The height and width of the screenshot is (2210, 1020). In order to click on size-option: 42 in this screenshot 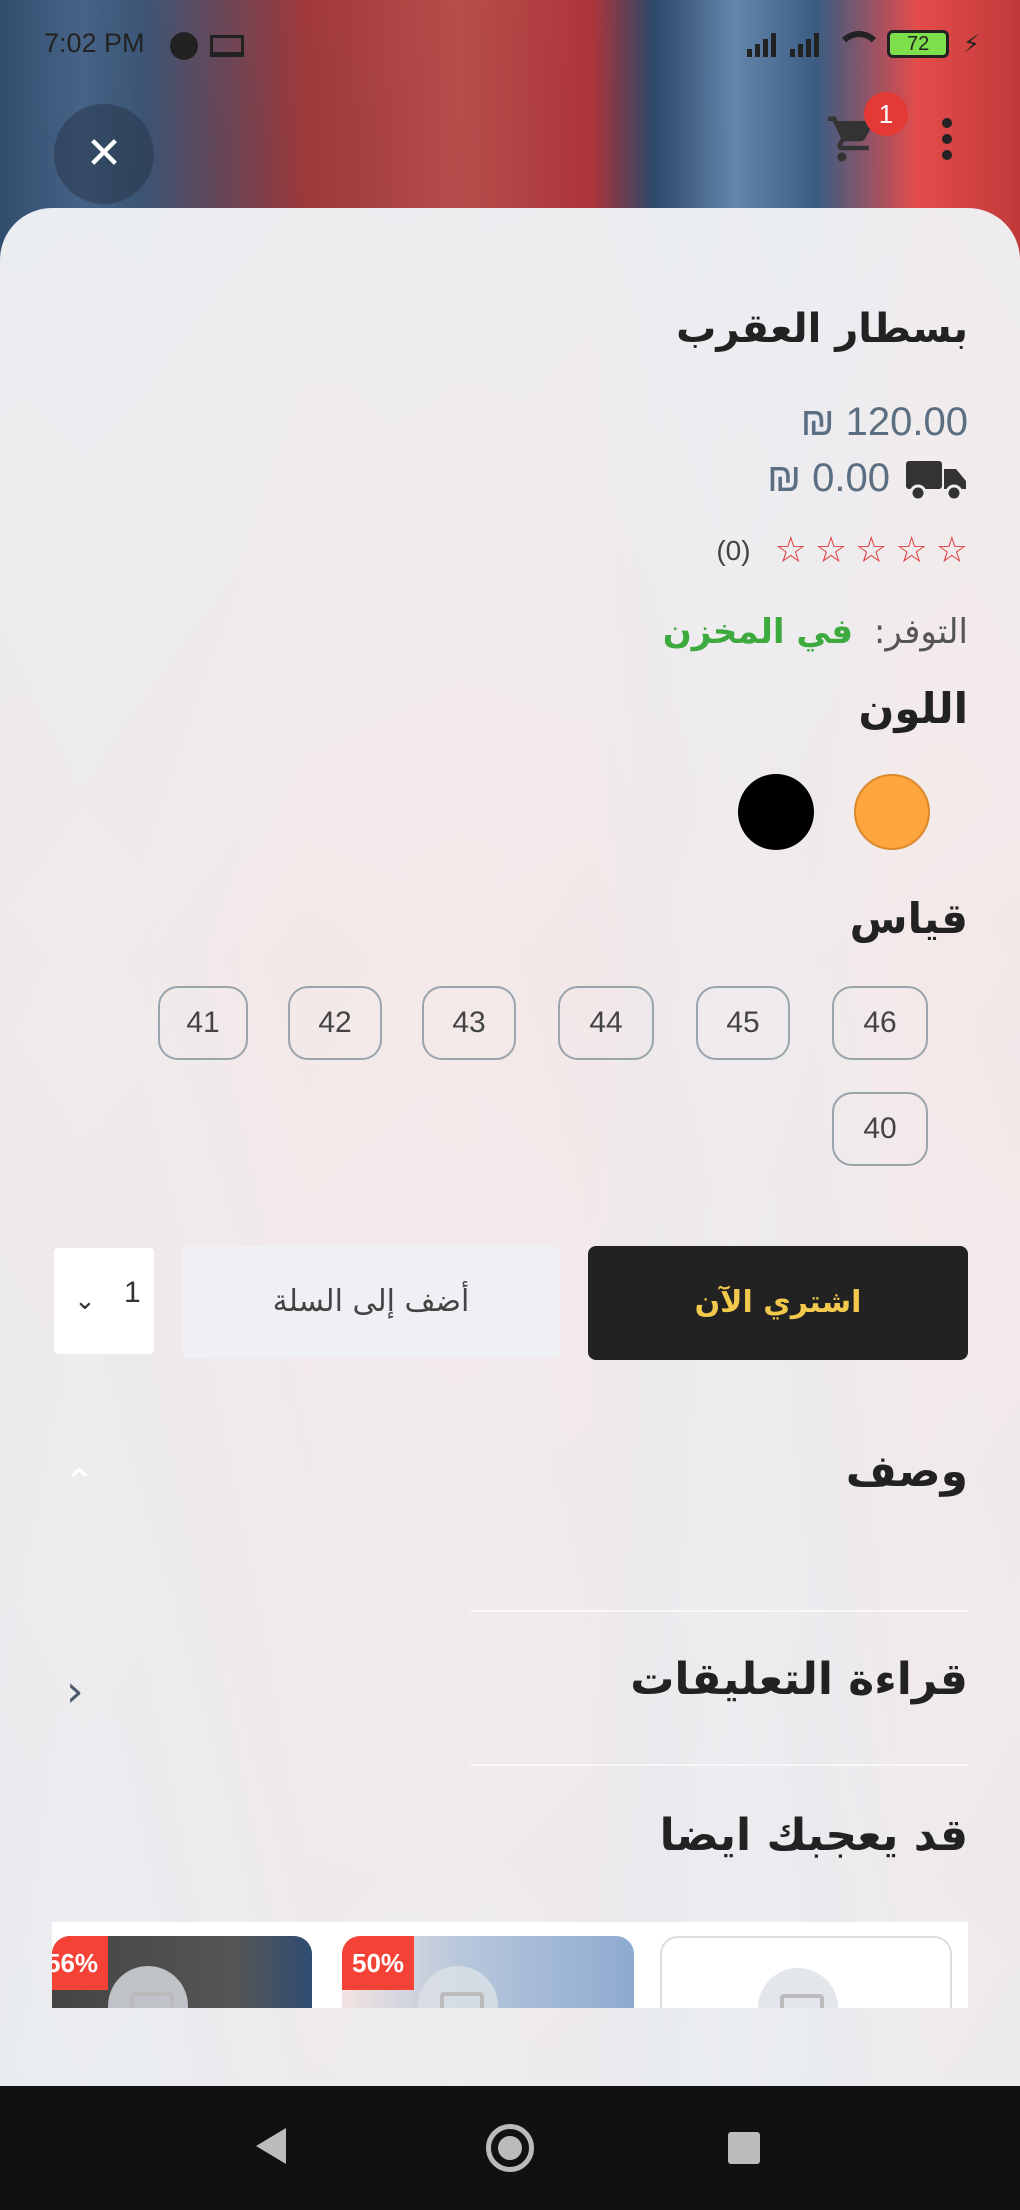, I will do `click(335, 1023)`.